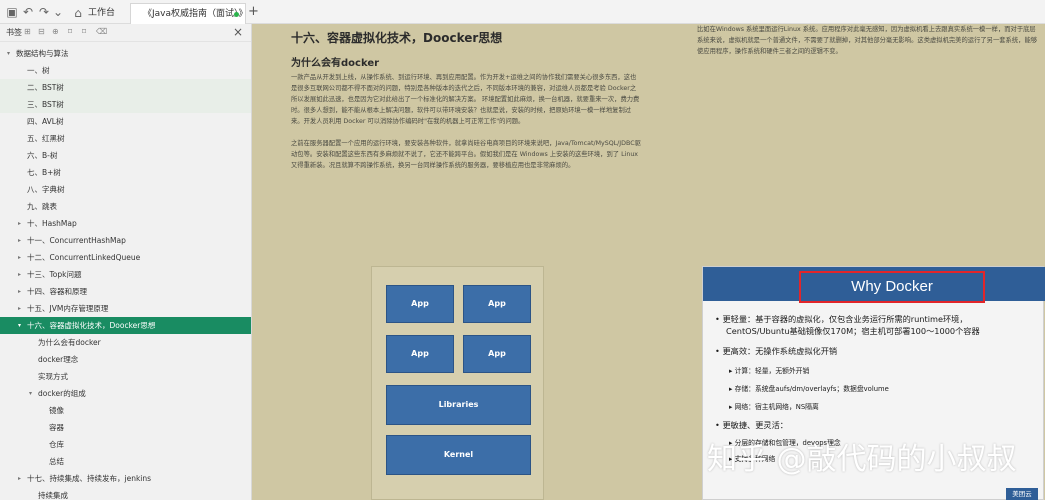  I want to click on sidebar-item-label: 五、红黑树, so click(46, 138).